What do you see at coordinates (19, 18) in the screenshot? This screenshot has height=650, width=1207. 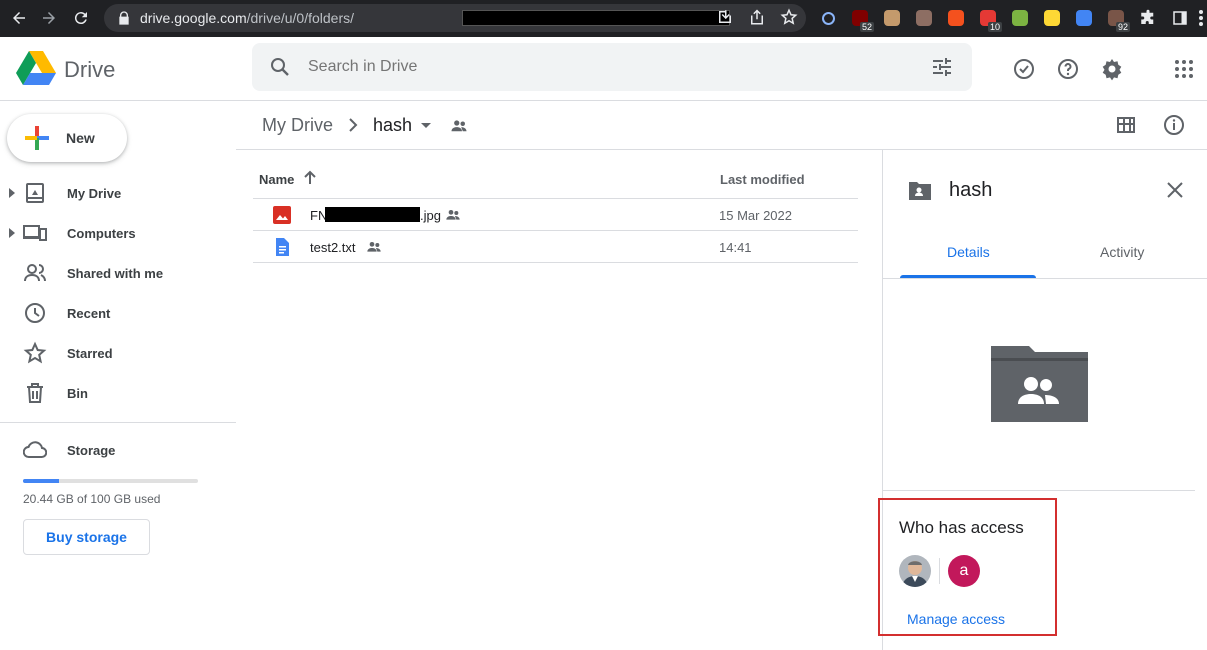 I see `back-icon` at bounding box center [19, 18].